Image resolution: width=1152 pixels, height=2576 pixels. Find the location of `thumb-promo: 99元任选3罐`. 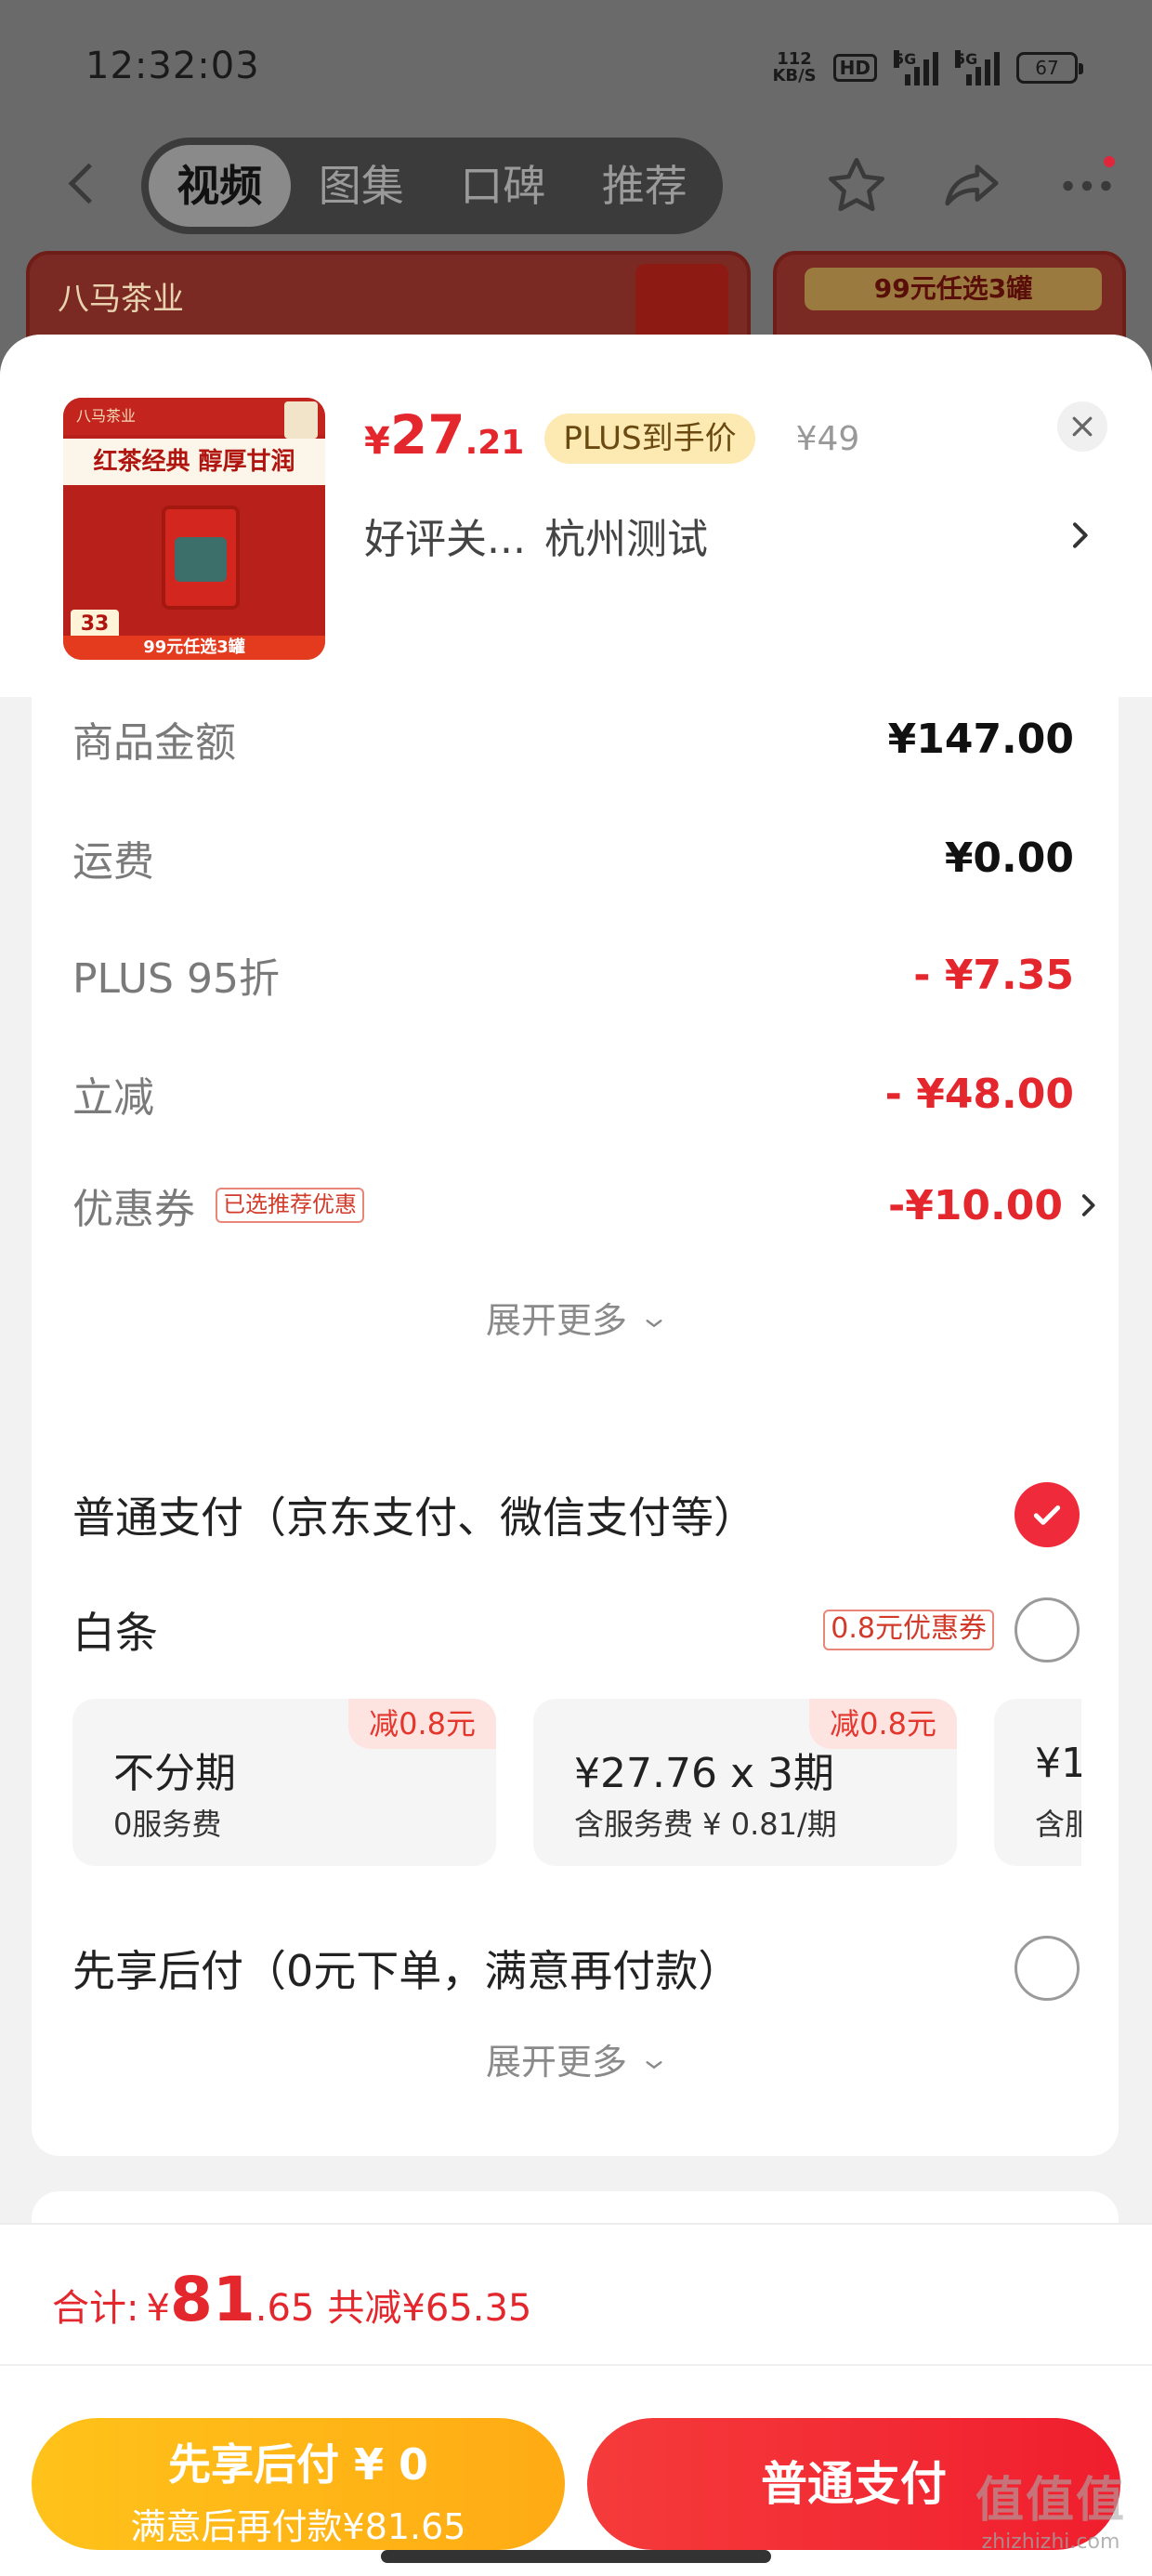

thumb-promo: 99元任选3罐 is located at coordinates (194, 648).